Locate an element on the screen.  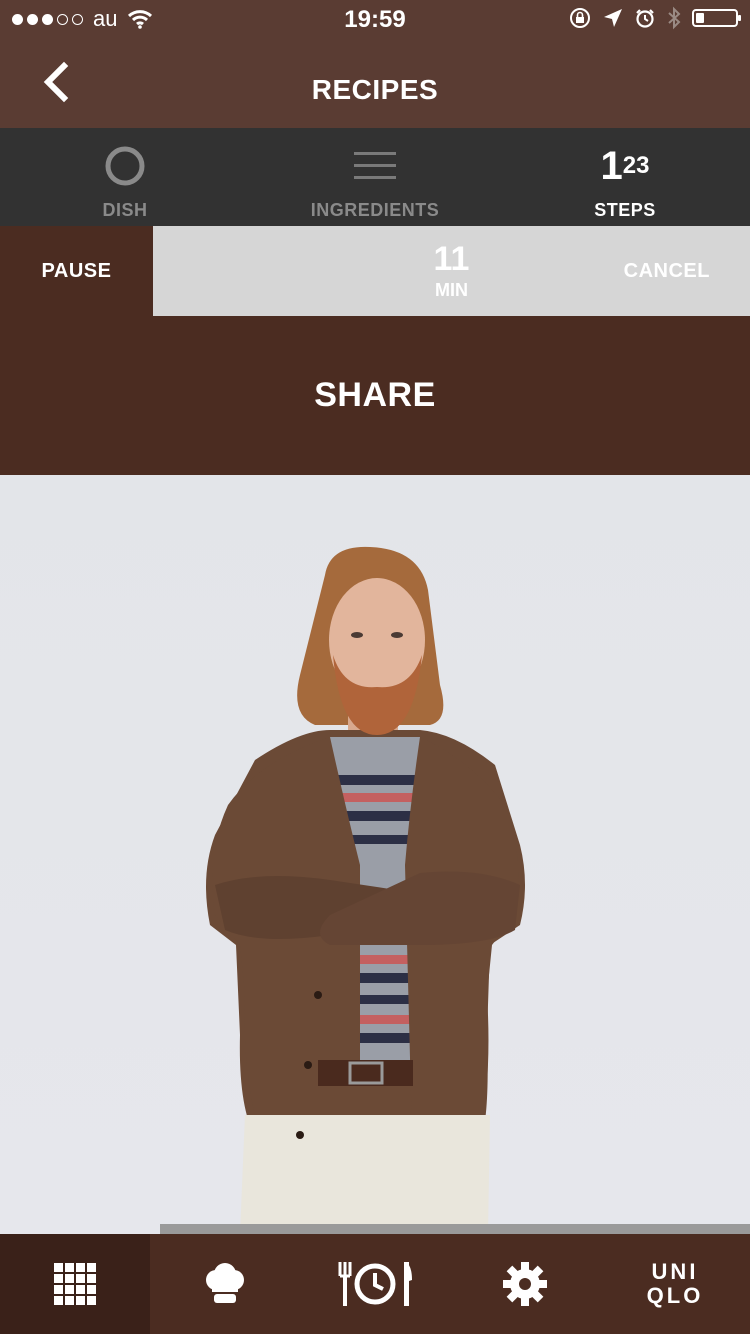
steps-icon-big: 1 is located at coordinates (611, 166).